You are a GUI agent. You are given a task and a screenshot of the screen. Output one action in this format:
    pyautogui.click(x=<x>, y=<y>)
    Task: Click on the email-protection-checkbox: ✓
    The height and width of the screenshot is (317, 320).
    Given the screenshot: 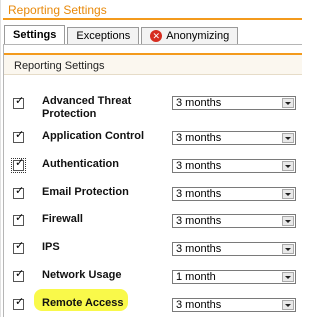 What is the action you would take?
    pyautogui.click(x=19, y=192)
    